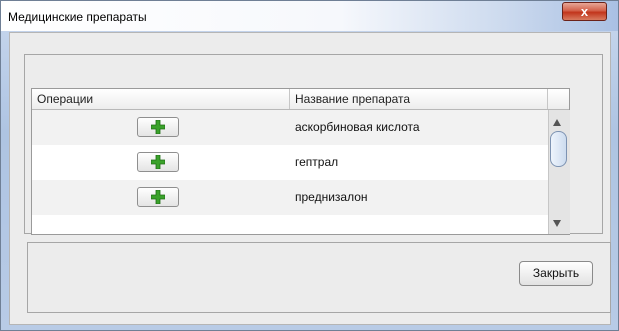 The image size is (619, 331). What do you see at coordinates (317, 162) in the screenshot?
I see `drug-name-cell: гептрал` at bounding box center [317, 162].